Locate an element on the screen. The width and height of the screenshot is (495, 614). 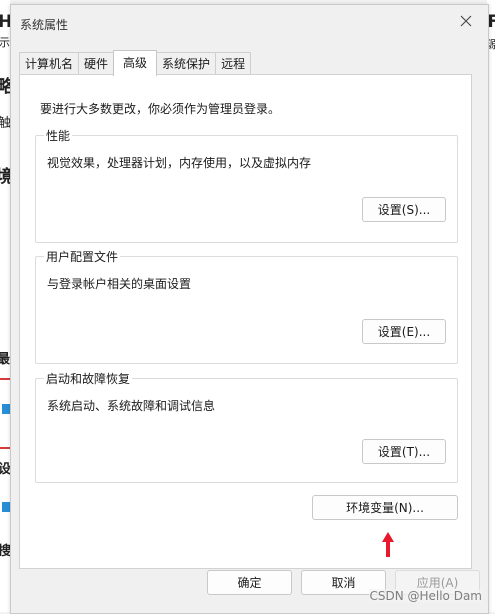
tab-hardware: 硬件 is located at coordinates (96, 63).